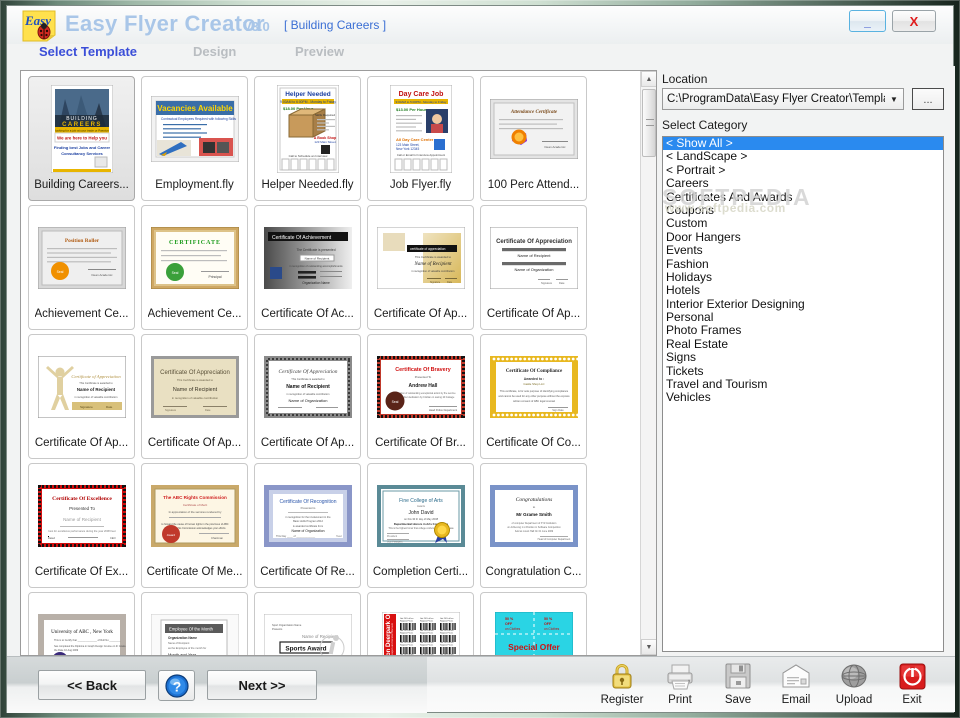  What do you see at coordinates (648, 647) in the screenshot?
I see `scroll-down-arrow-icon: ▼` at bounding box center [648, 647].